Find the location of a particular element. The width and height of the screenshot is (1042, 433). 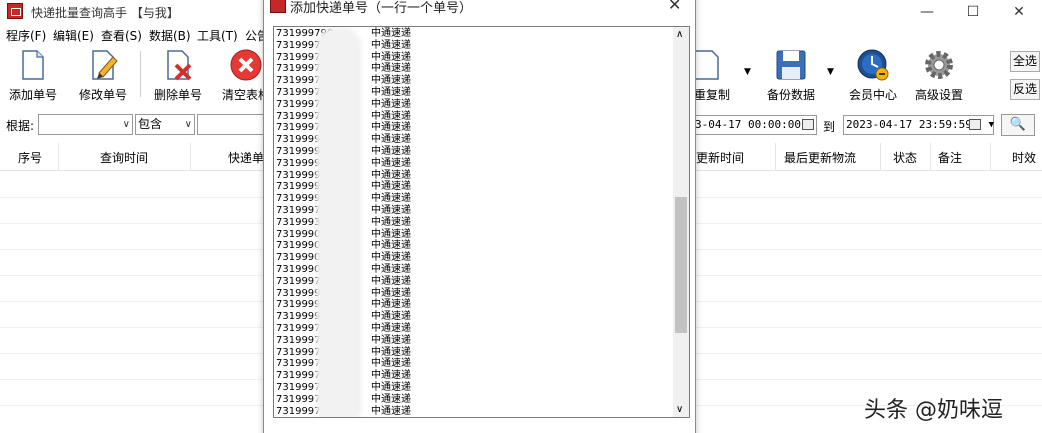

date-from-picker: 3-04-17 00:00:00 is located at coordinates (754, 125).